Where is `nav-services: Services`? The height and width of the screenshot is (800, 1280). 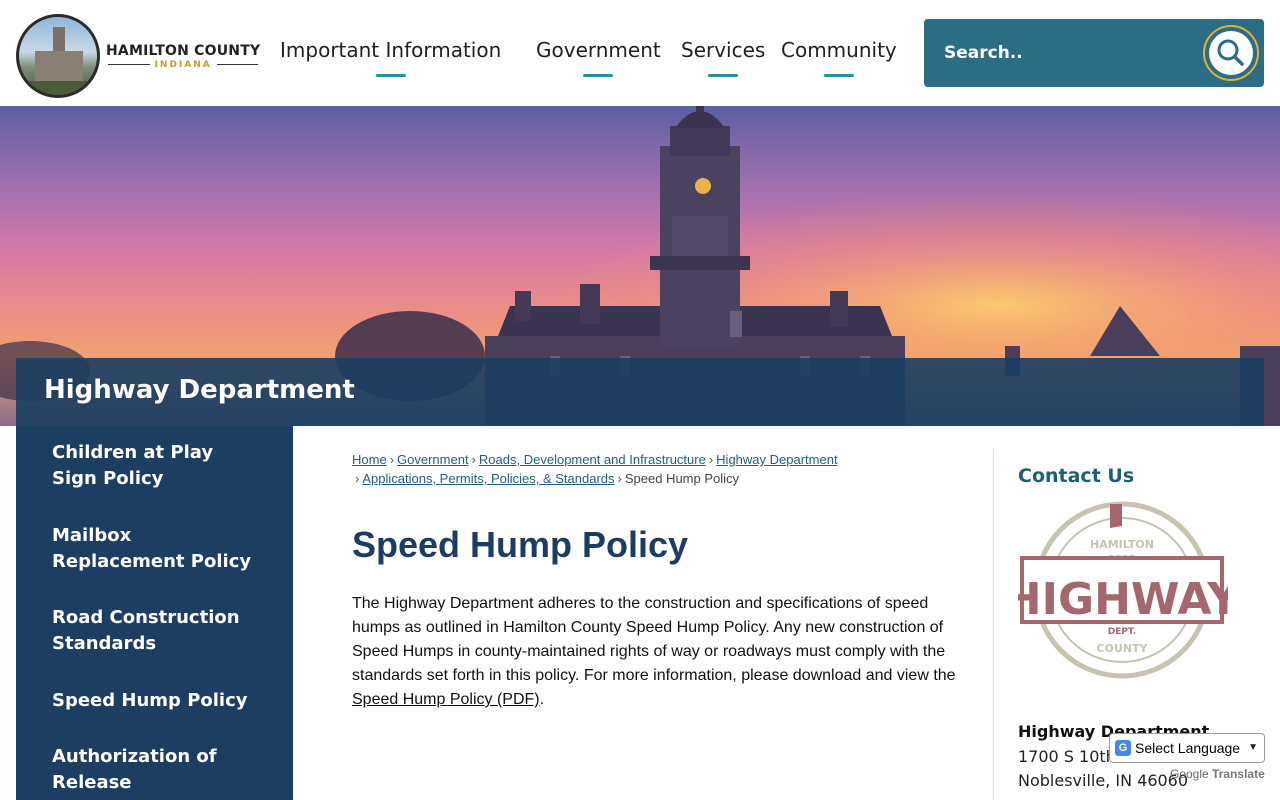 nav-services: Services is located at coordinates (723, 57).